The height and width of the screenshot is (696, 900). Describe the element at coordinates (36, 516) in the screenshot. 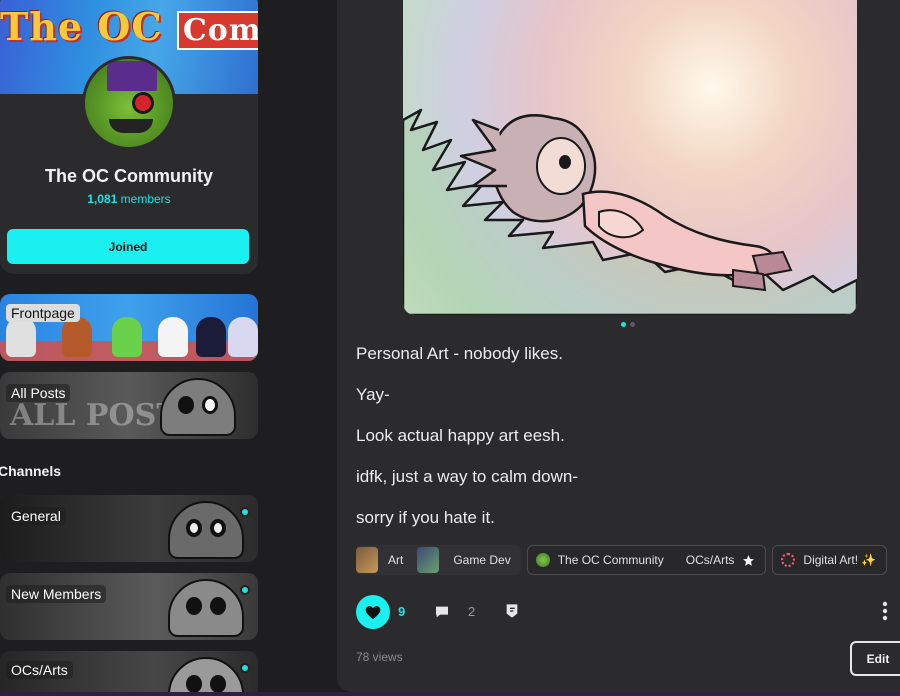

I see `channel-label: General` at that location.